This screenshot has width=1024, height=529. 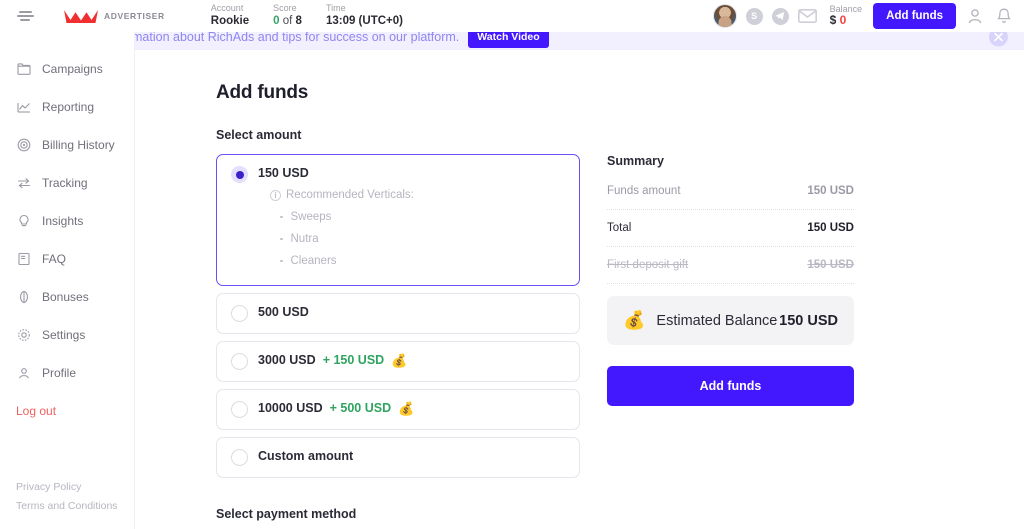 I want to click on amount-option-3000: 3000 USD + 150 USD 💰, so click(x=398, y=361).